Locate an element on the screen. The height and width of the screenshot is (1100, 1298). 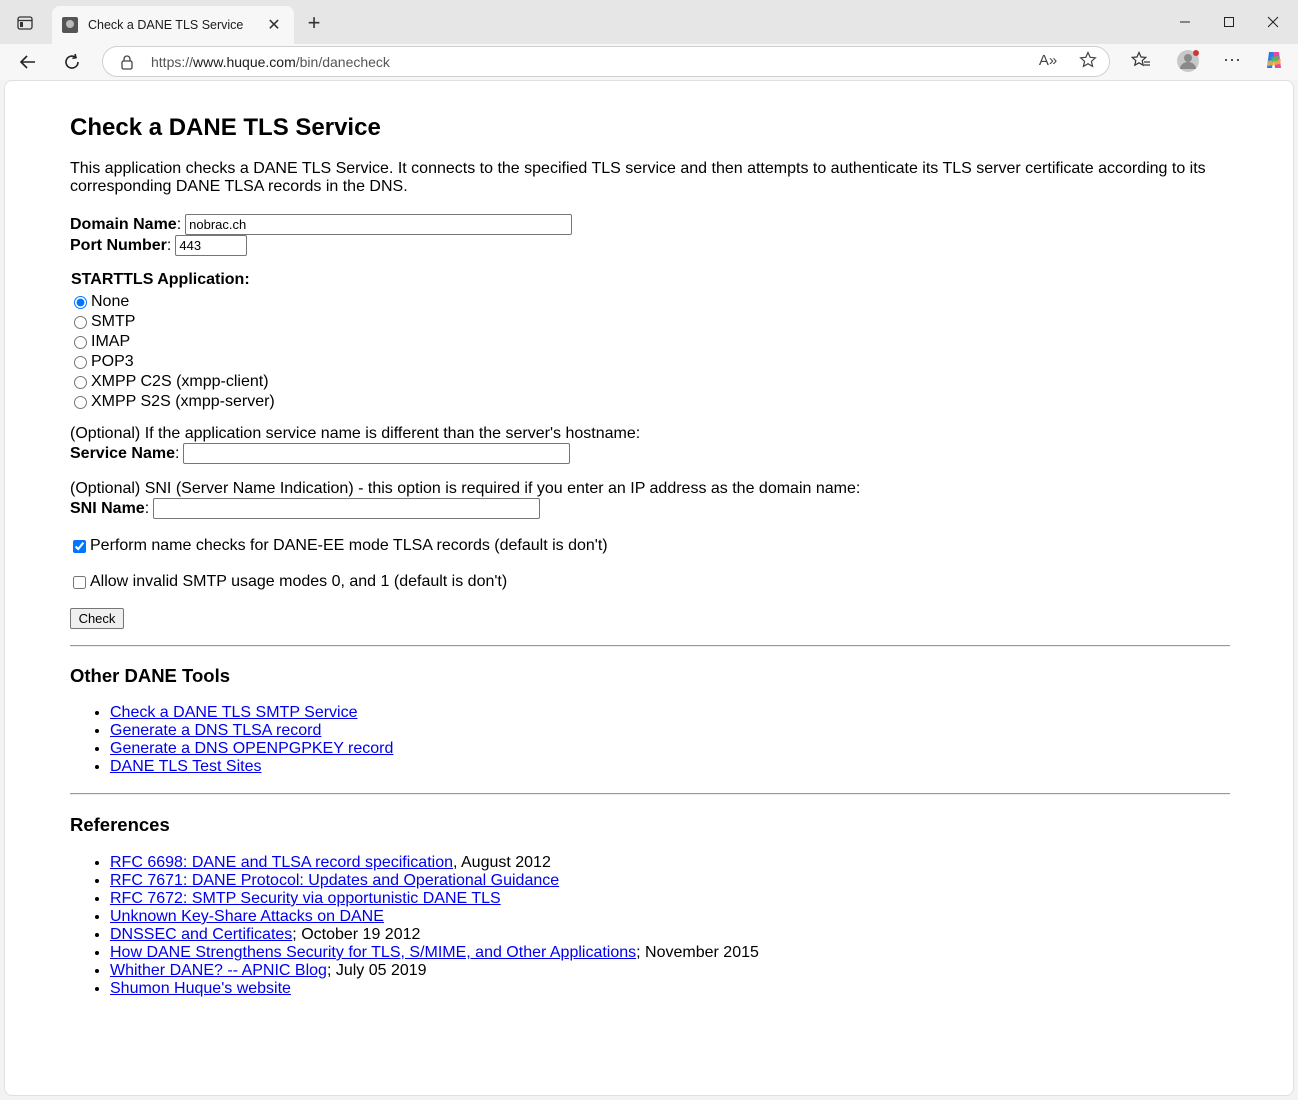
url-text: https://www.huque.com/bin/danecheck is located at coordinates (270, 62).